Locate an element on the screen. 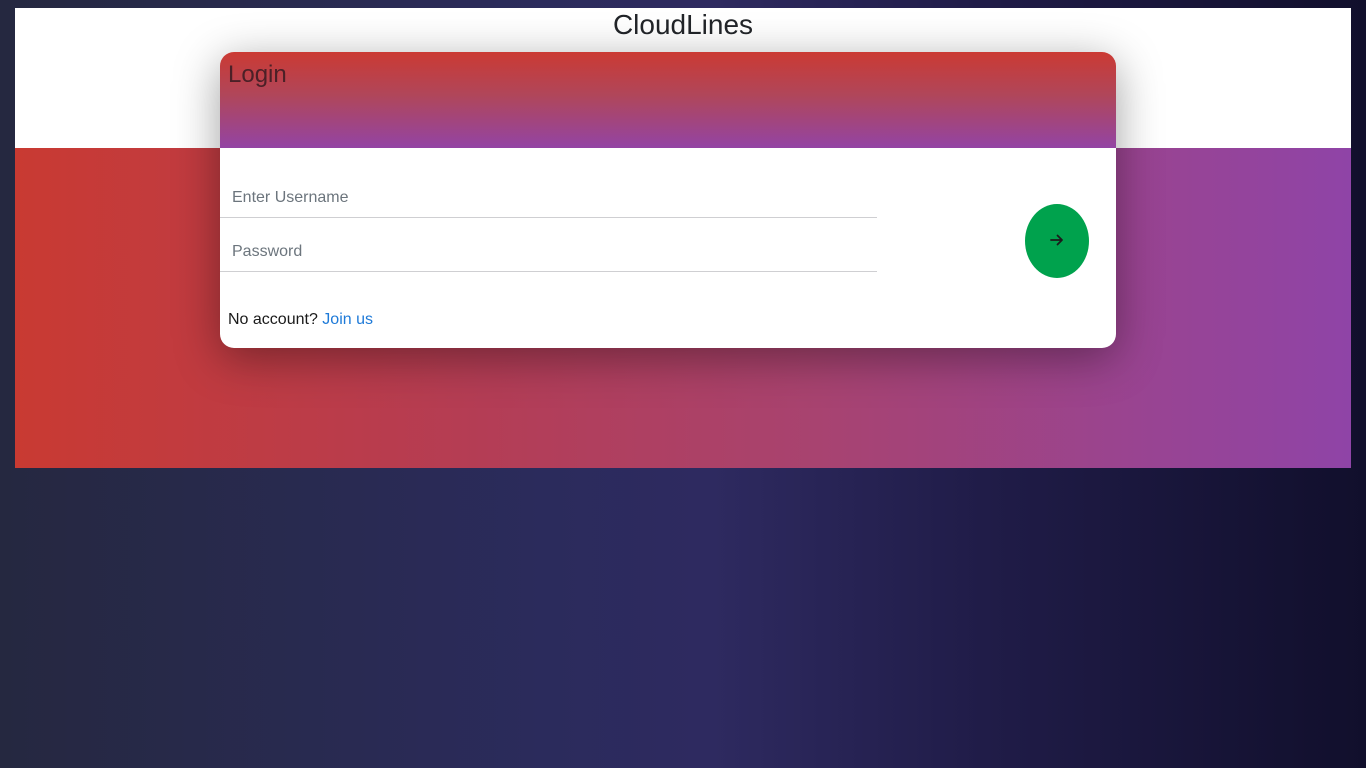 The height and width of the screenshot is (768, 1366). login-card-header: Login is located at coordinates (668, 100).